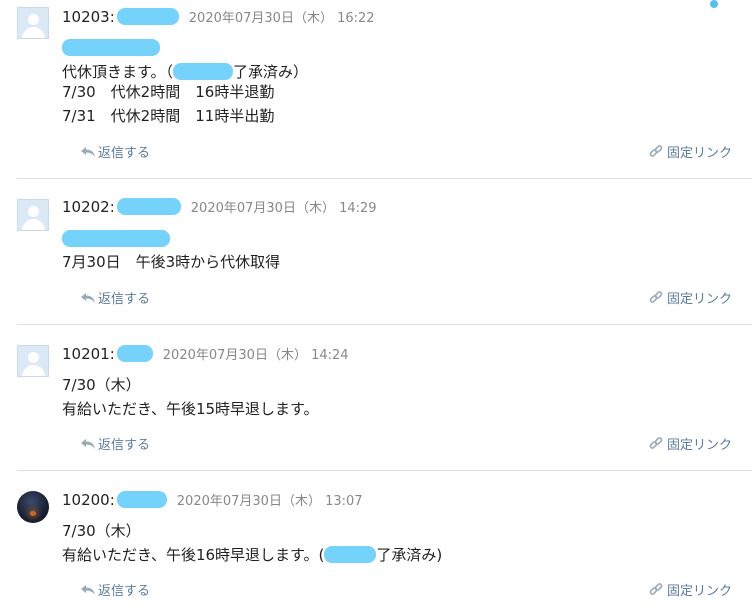 The height and width of the screenshot is (616, 752). I want to click on comment-header: 10200: 2020年07月30日（木） 13:07, so click(212, 501).